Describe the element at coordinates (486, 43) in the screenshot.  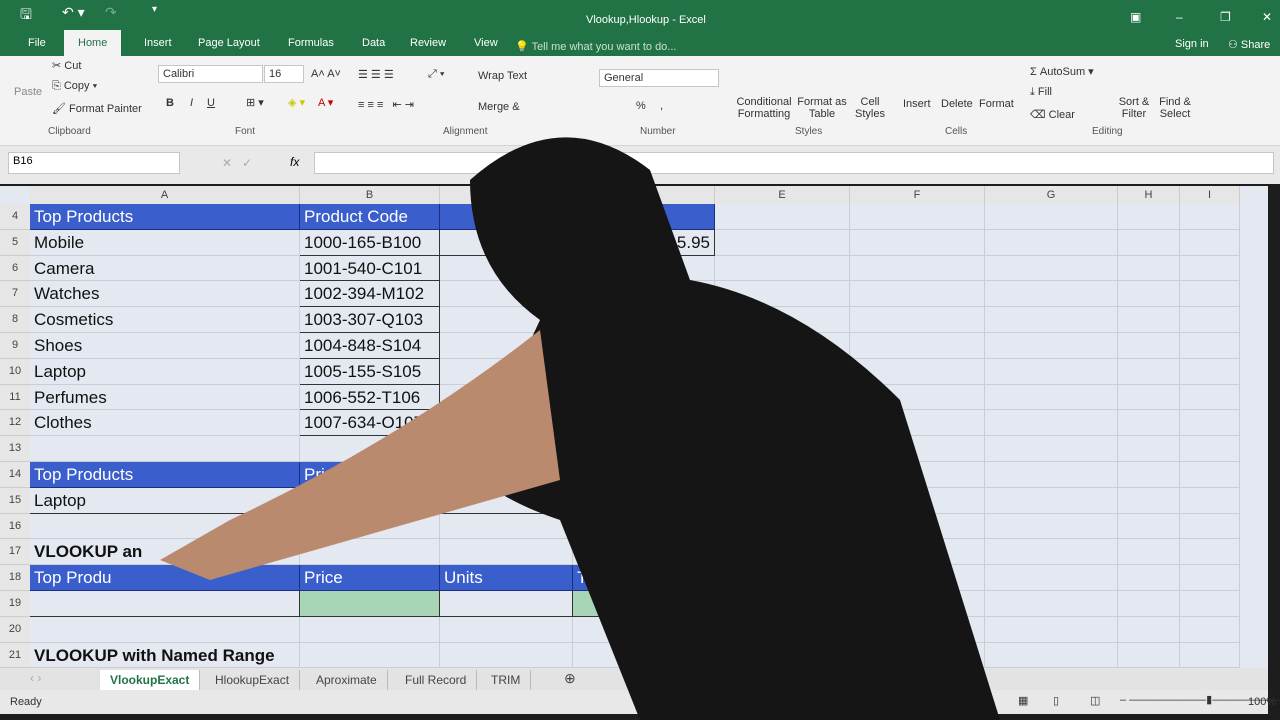
I see `tab-view: View` at that location.